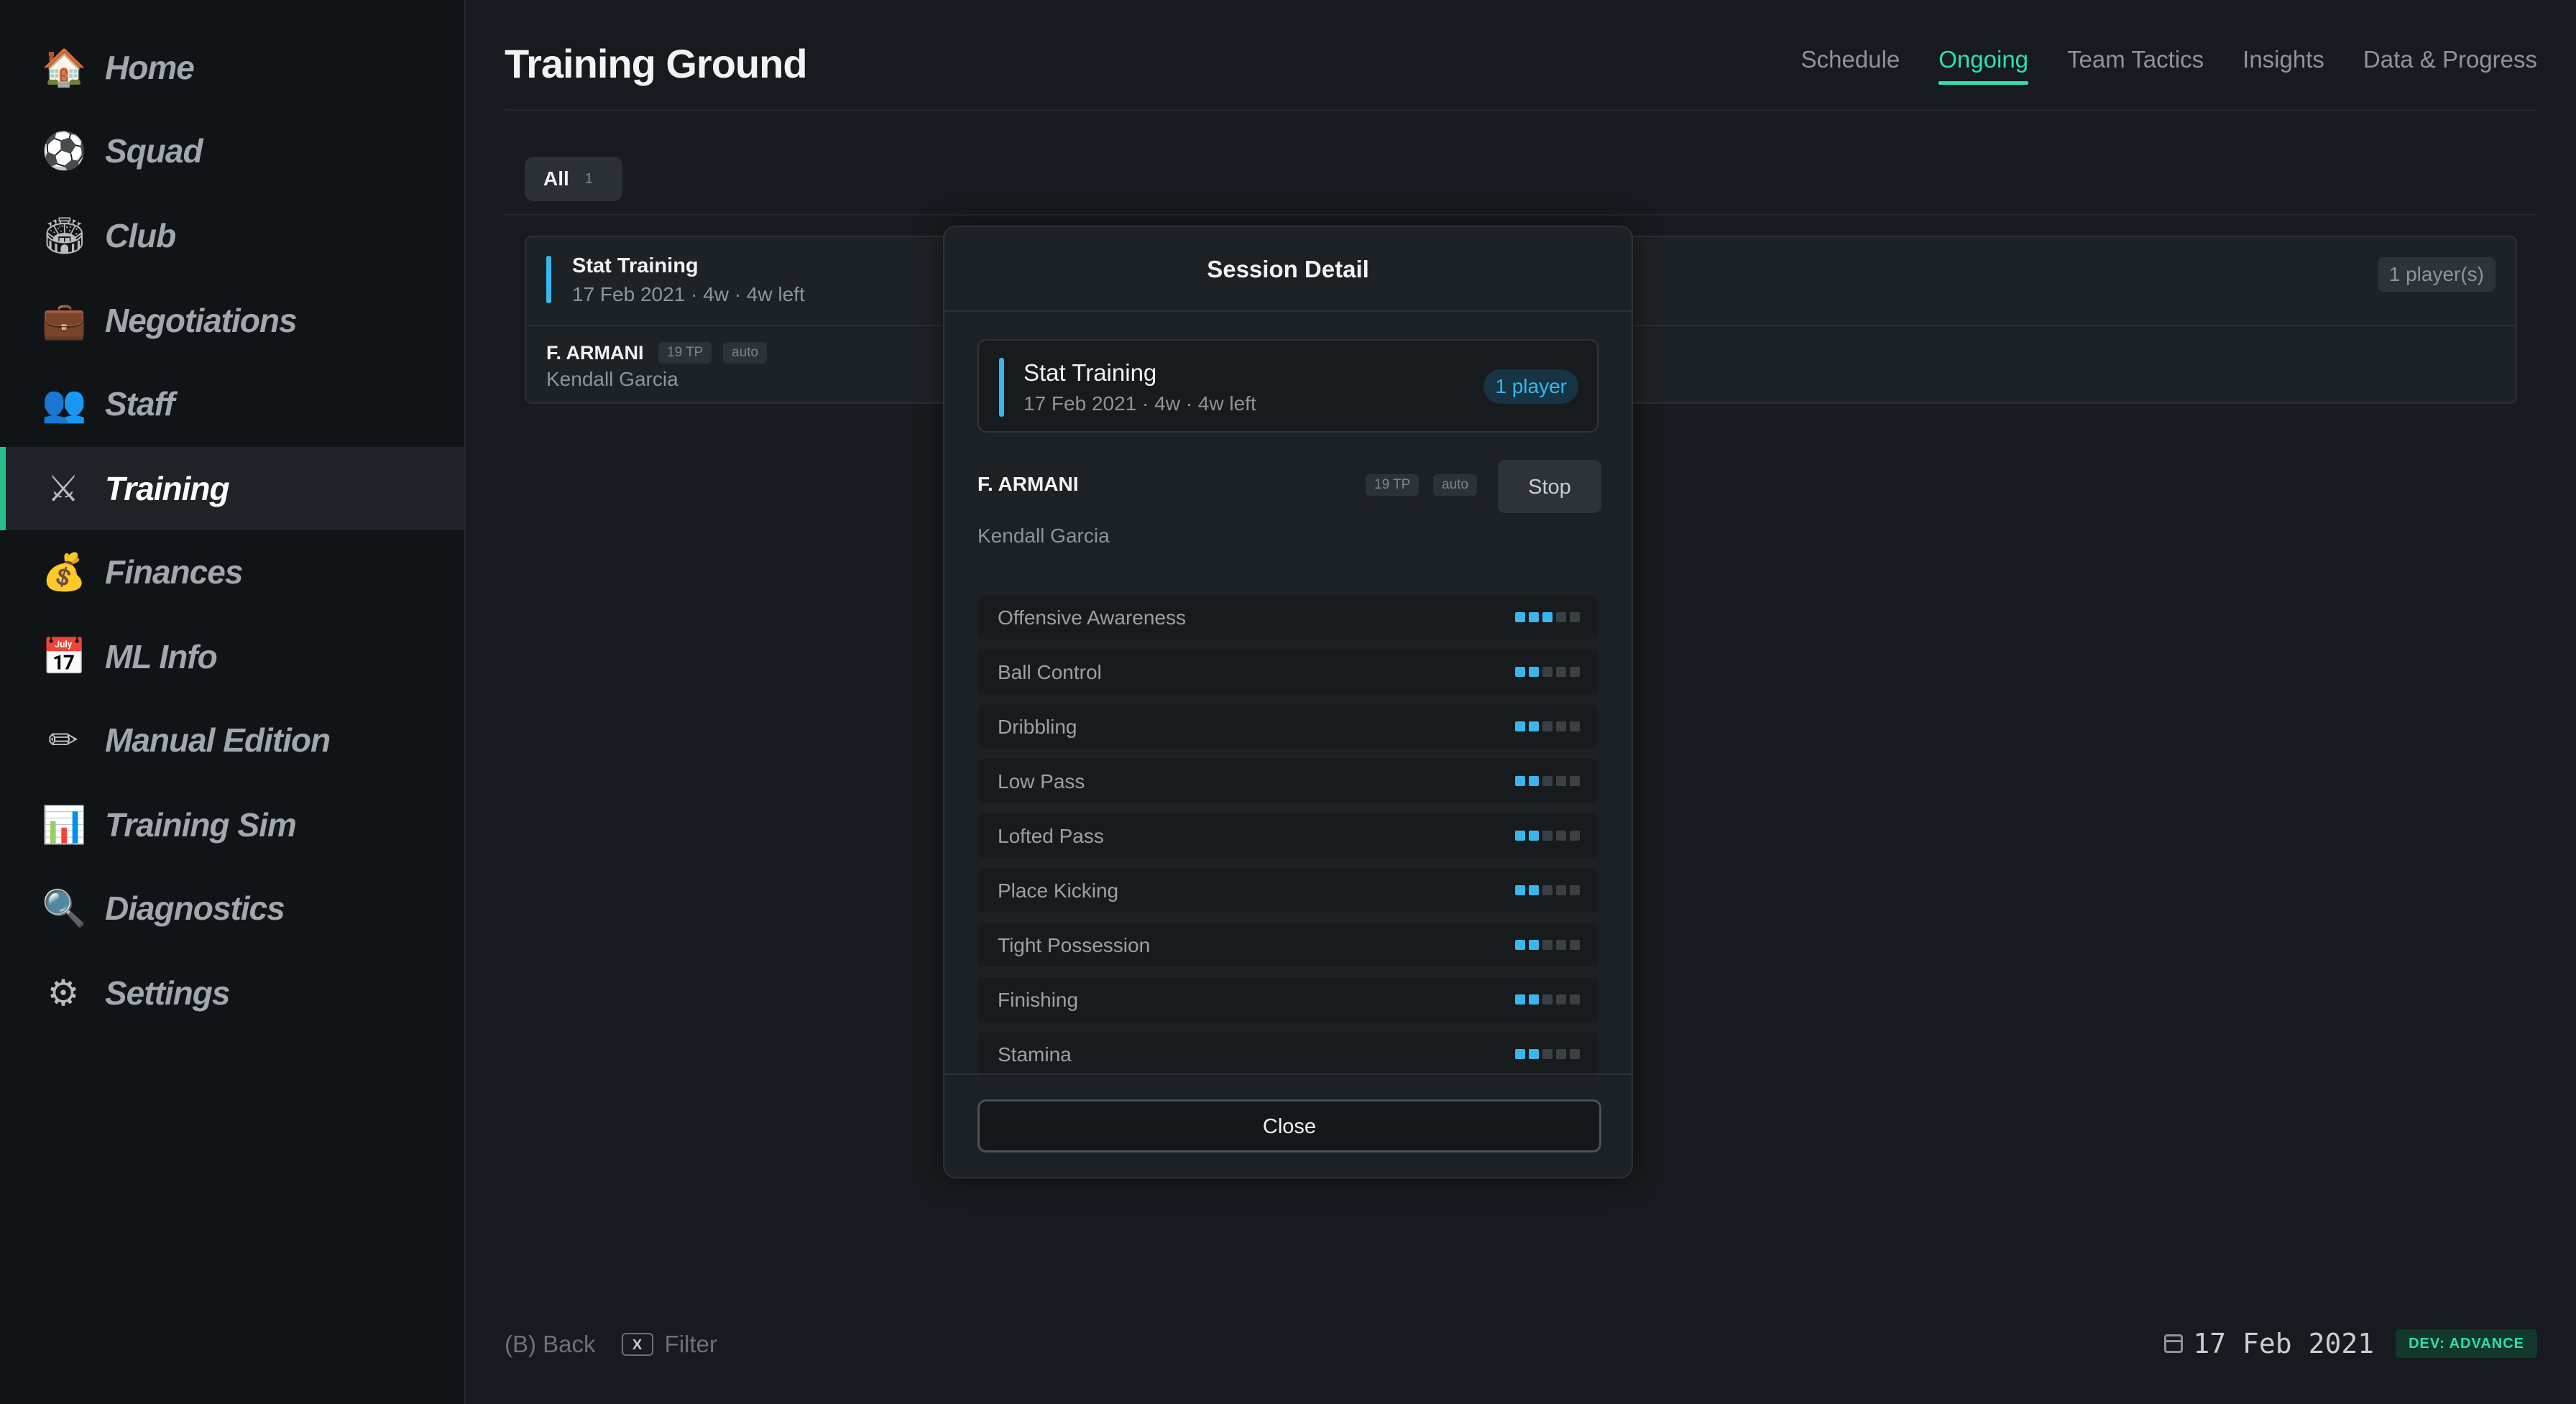  What do you see at coordinates (64, 572) in the screenshot?
I see `money-bag-icon: 💰` at bounding box center [64, 572].